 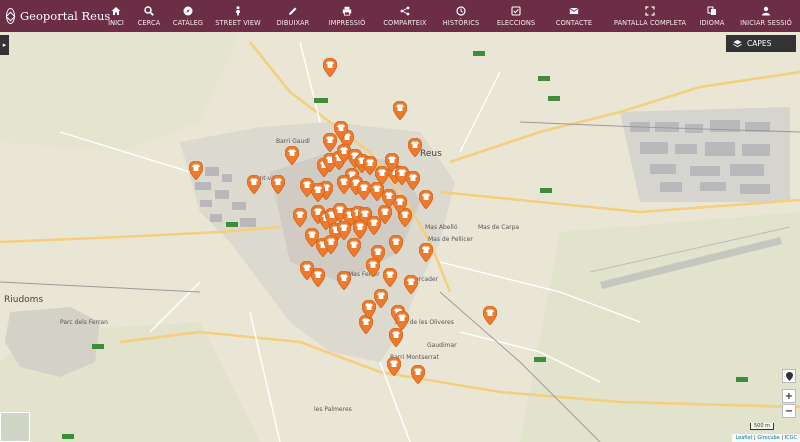 What do you see at coordinates (461, 11) in the screenshot?
I see `clock-icon` at bounding box center [461, 11].